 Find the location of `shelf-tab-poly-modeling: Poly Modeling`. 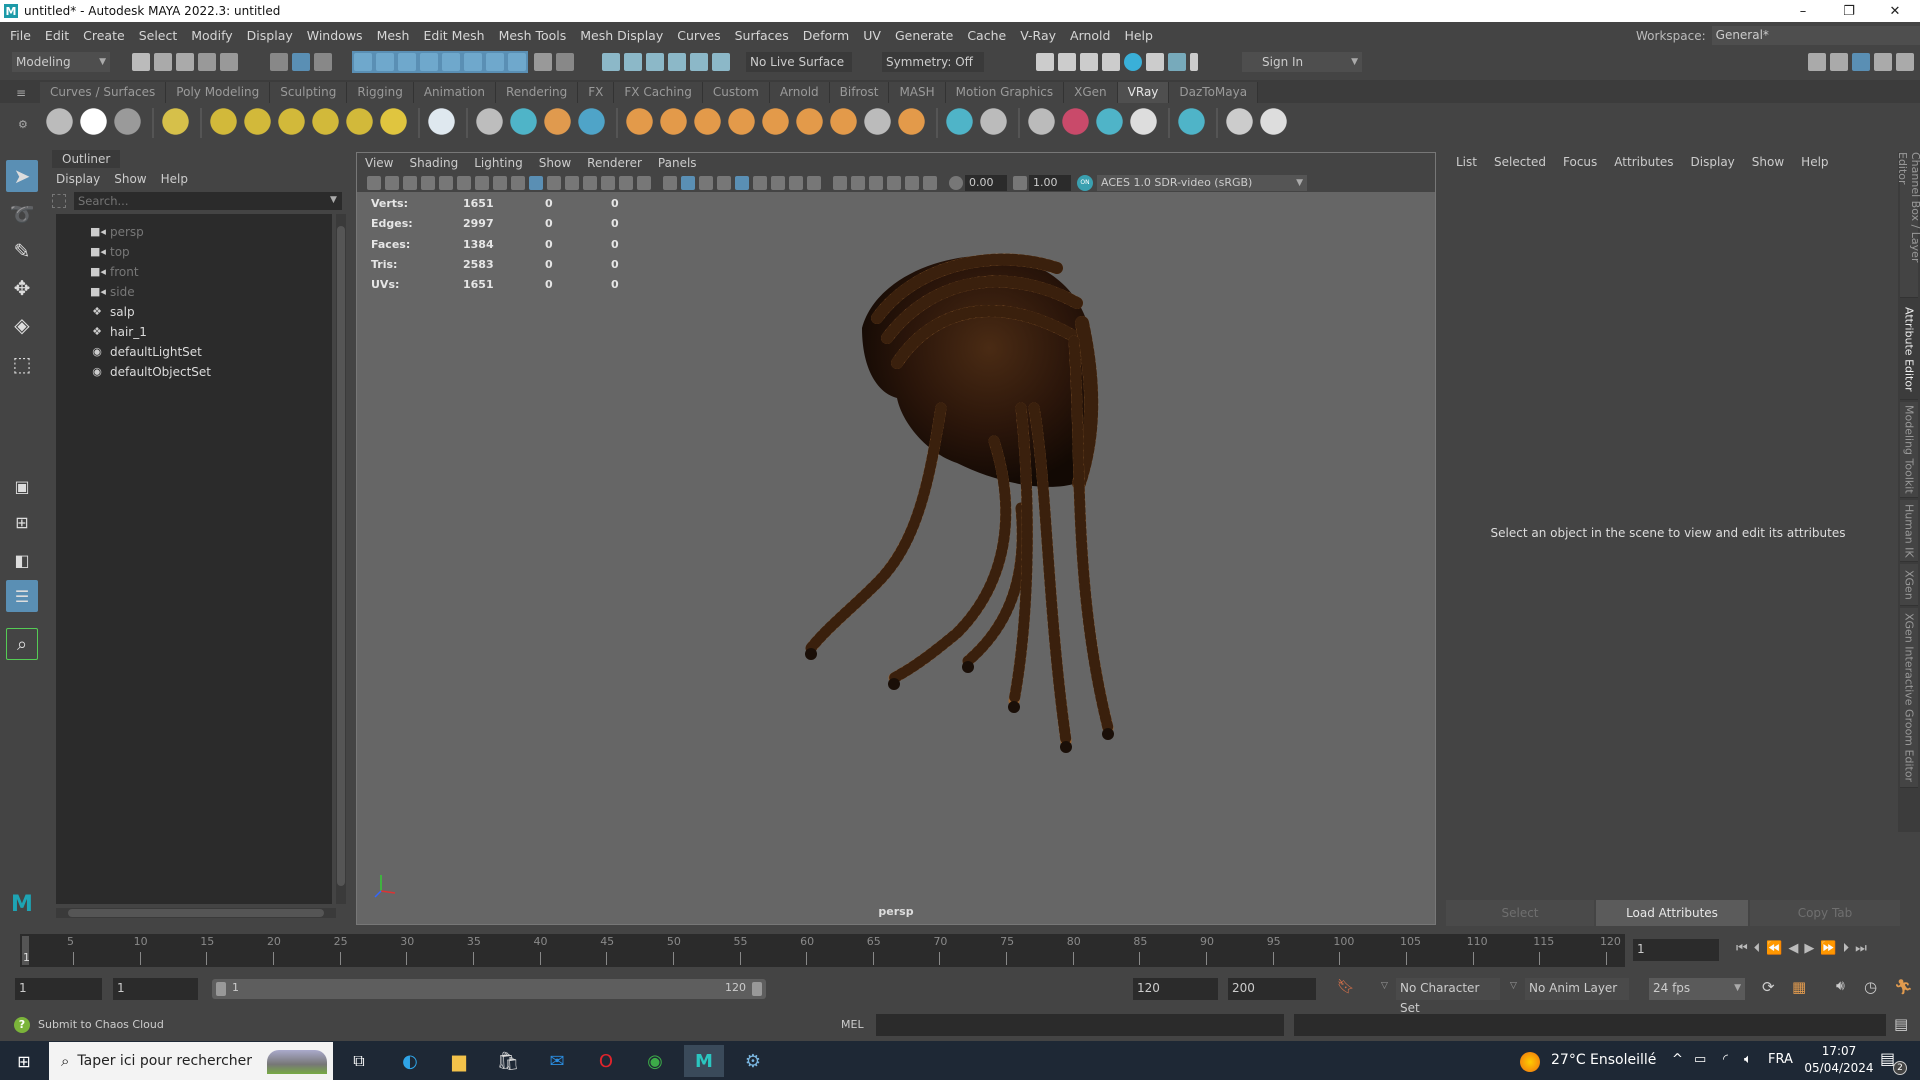

shelf-tab-poly-modeling: Poly Modeling is located at coordinates (218, 92).